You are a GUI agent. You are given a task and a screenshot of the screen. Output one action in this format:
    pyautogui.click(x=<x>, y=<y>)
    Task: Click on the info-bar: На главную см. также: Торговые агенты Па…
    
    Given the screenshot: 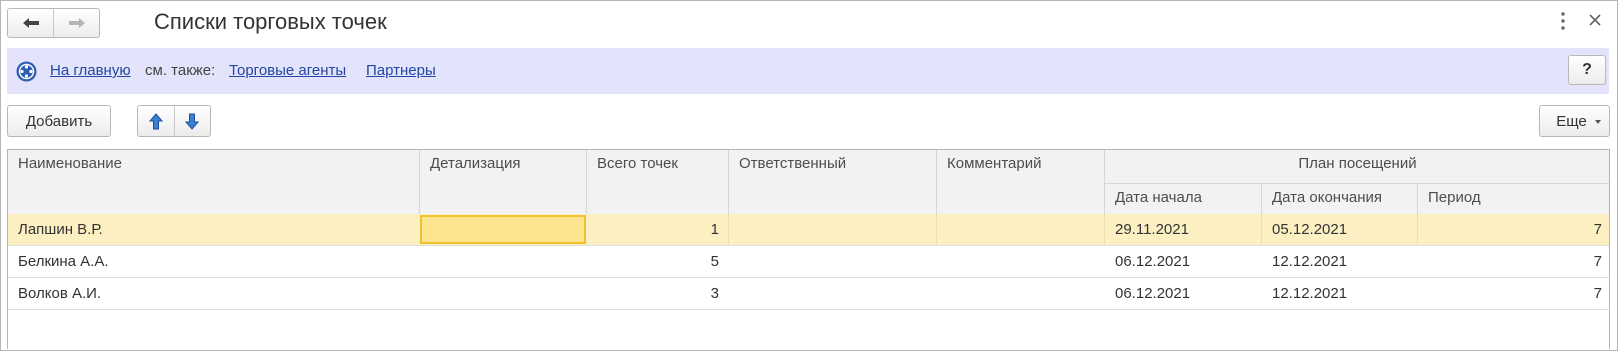 What is the action you would take?
    pyautogui.click(x=808, y=71)
    